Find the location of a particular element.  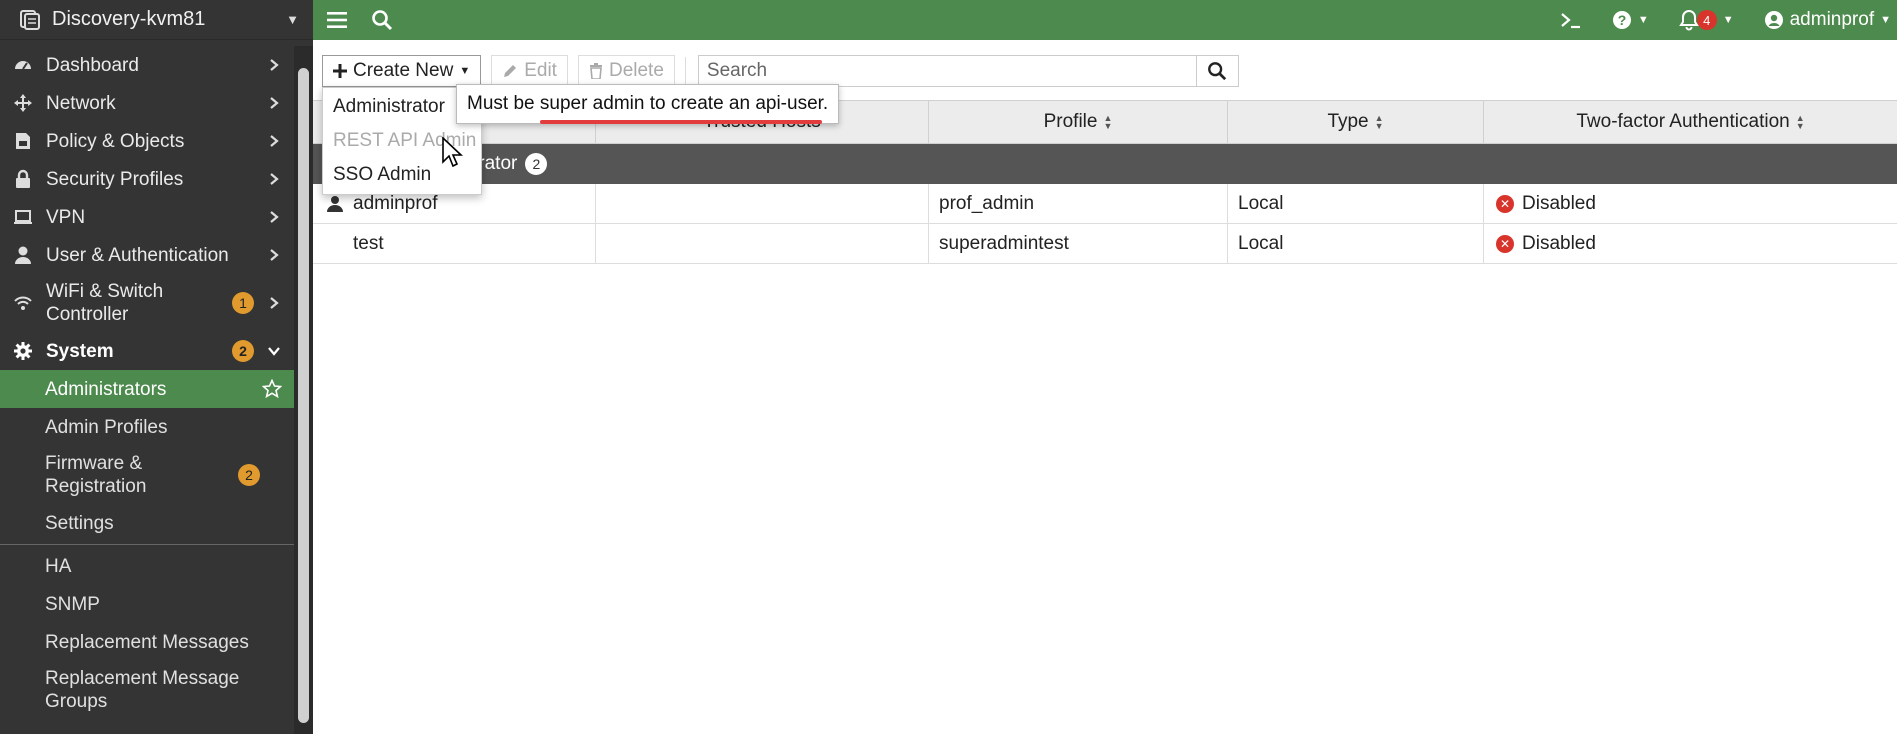

top-bar: ? ▼ 4 ▼ adminprof ▼ is located at coordinates (1105, 20).